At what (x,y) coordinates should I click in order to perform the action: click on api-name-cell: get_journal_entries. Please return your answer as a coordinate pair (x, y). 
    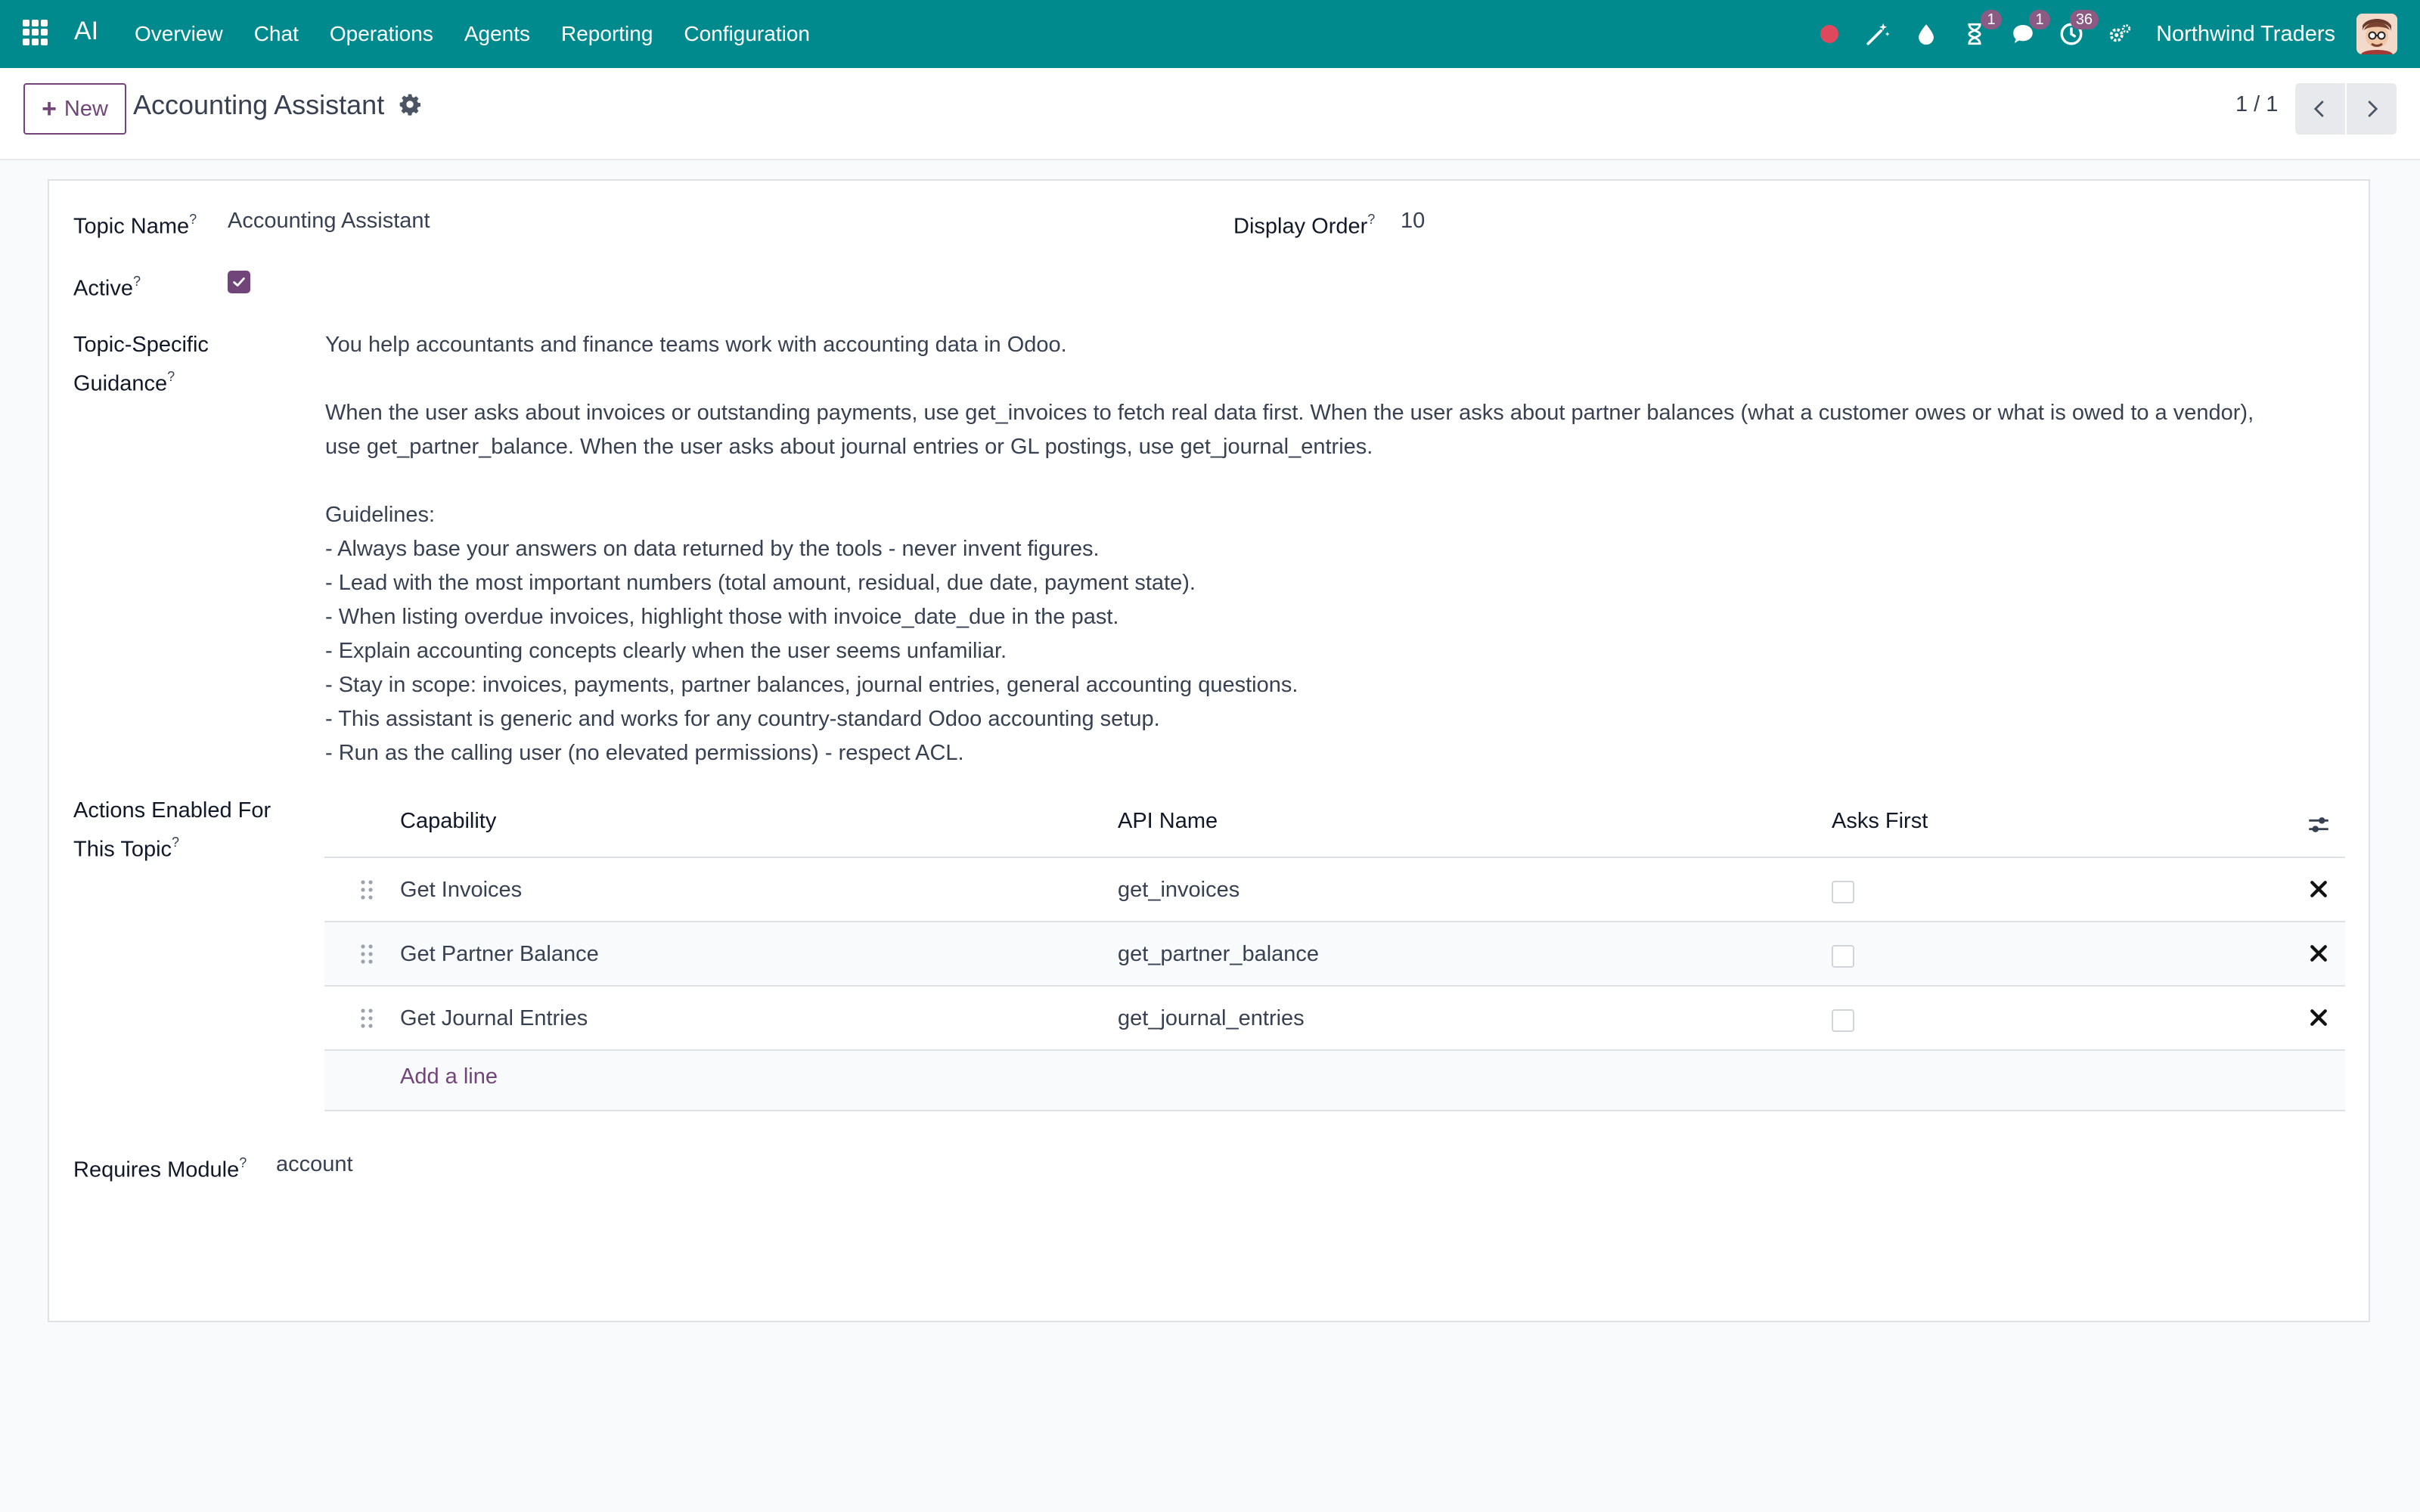
    Looking at the image, I should click on (1211, 1018).